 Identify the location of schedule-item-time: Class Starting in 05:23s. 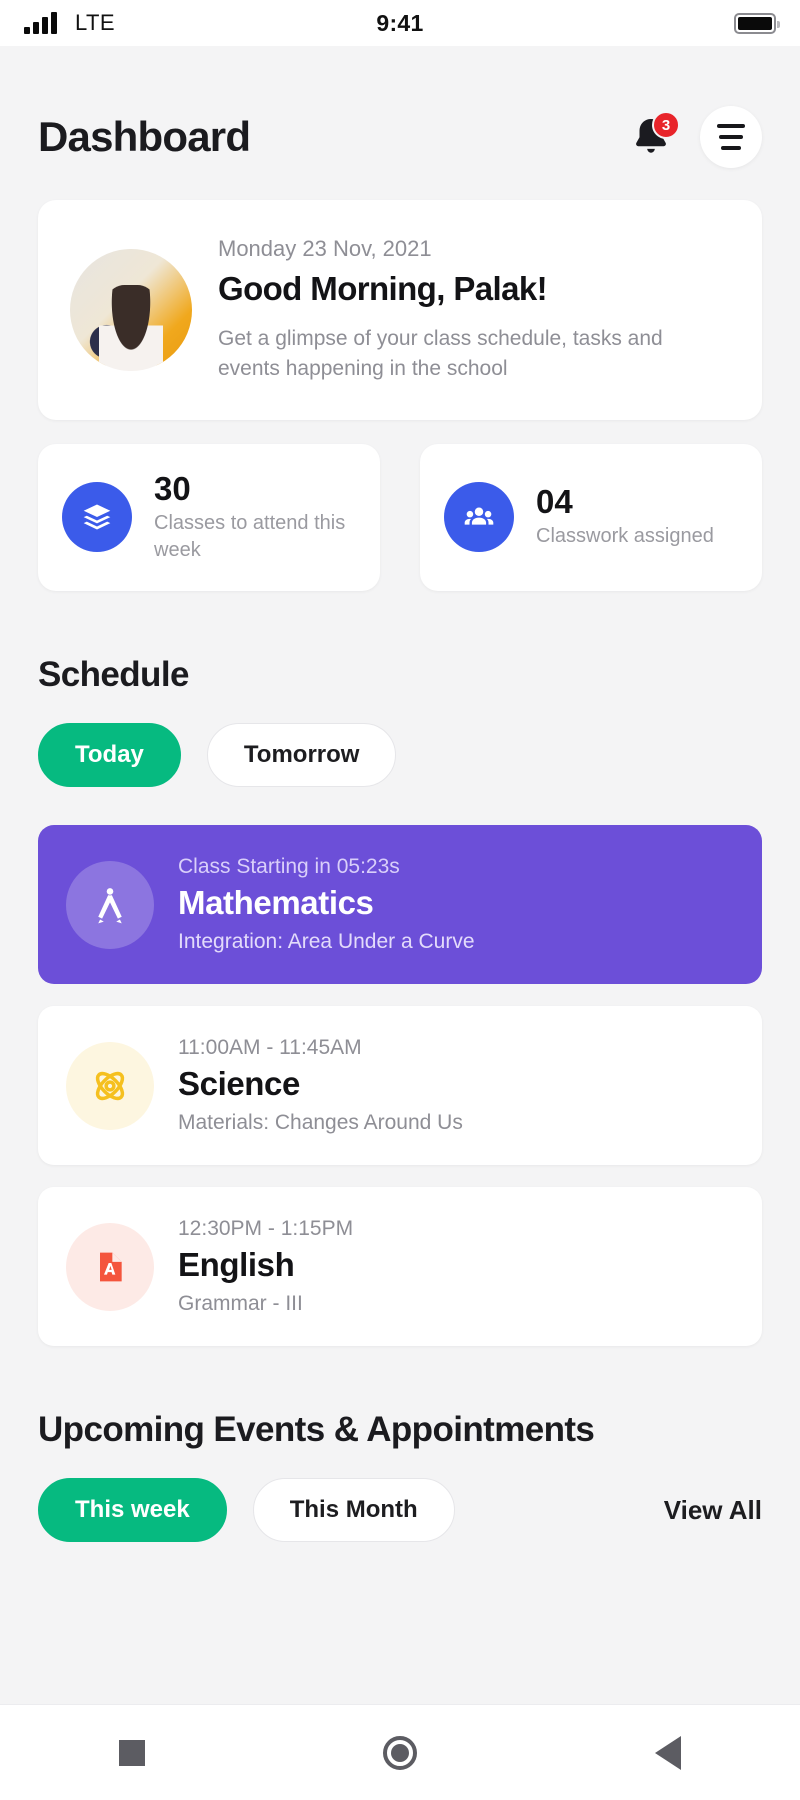
(289, 867).